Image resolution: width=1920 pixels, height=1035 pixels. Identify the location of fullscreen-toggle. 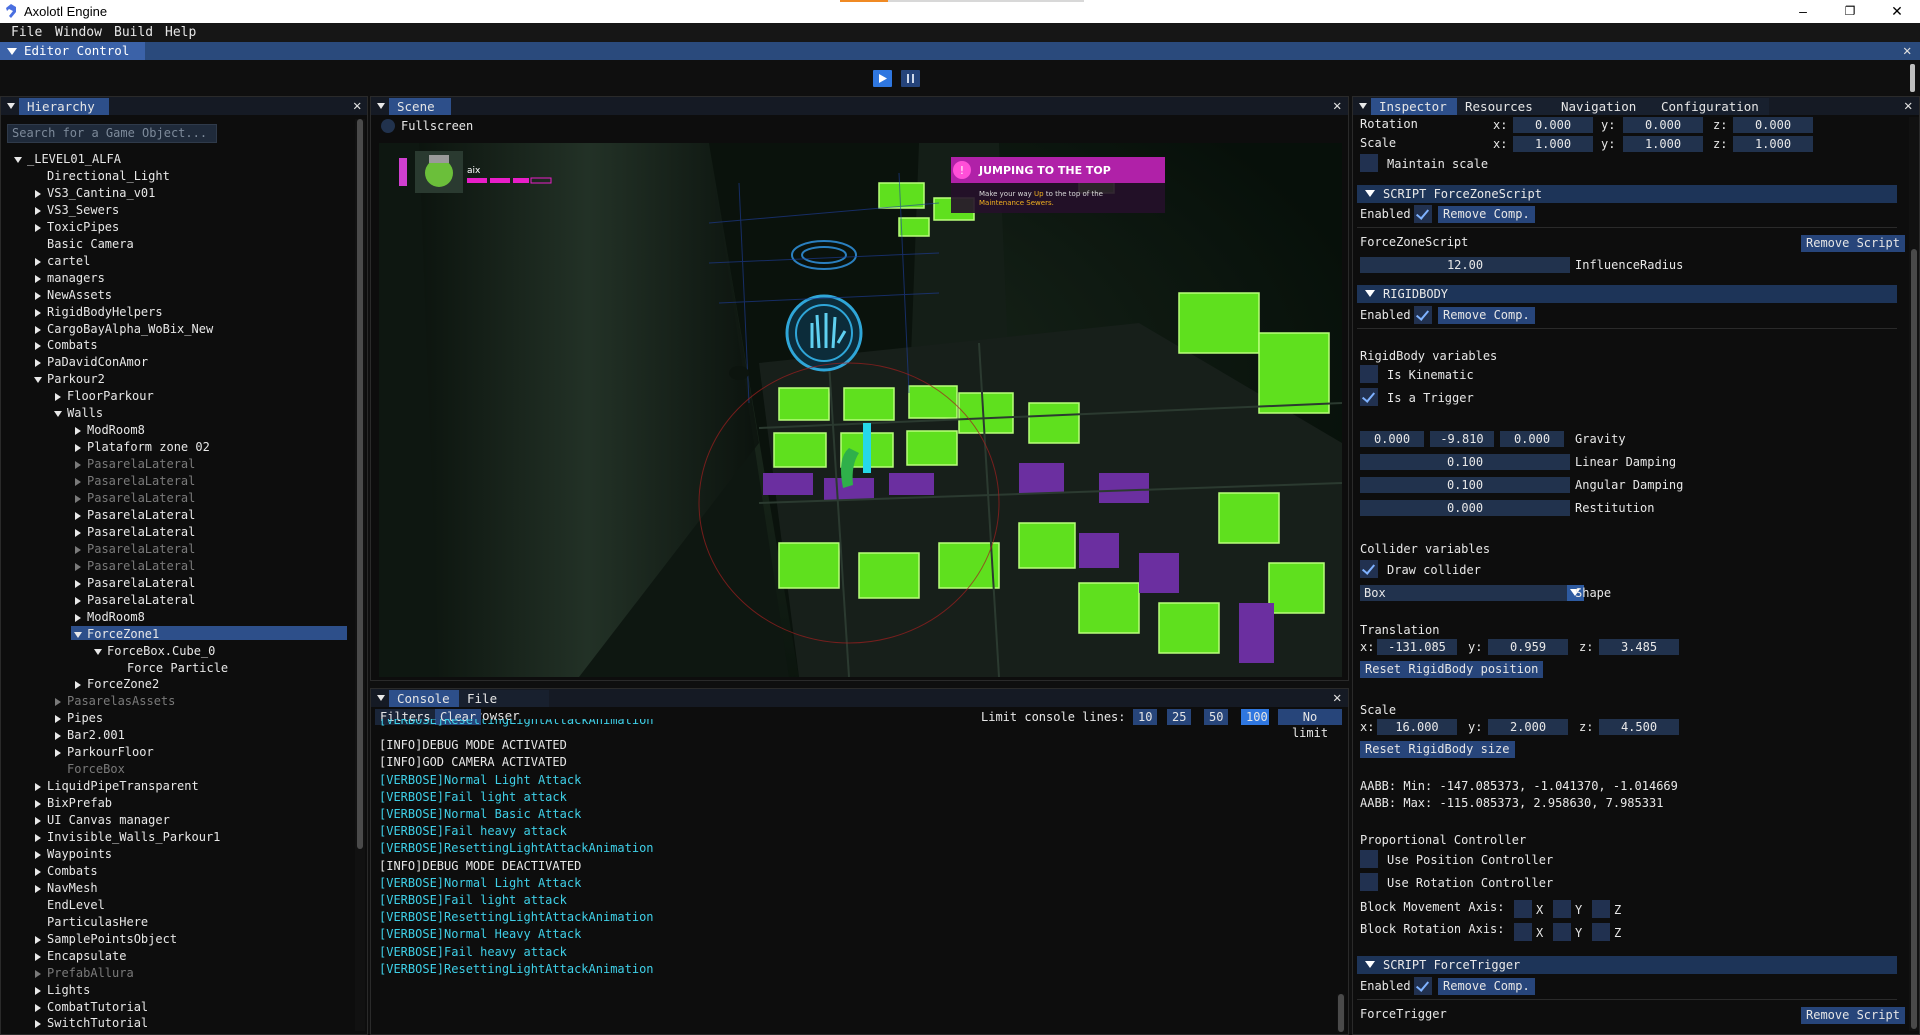
(388, 126).